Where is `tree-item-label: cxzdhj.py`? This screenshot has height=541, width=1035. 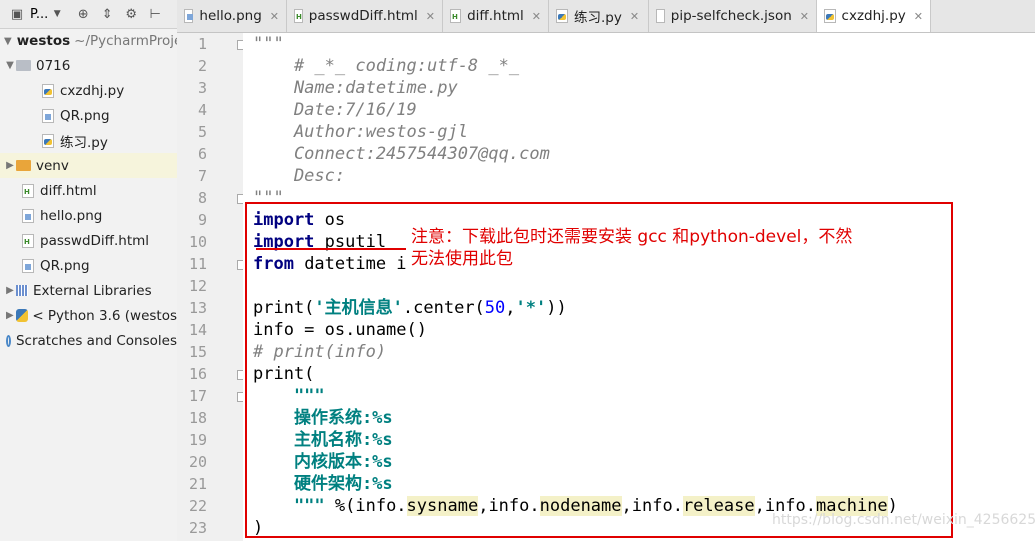
tree-item-label: cxzdhj.py is located at coordinates (92, 90).